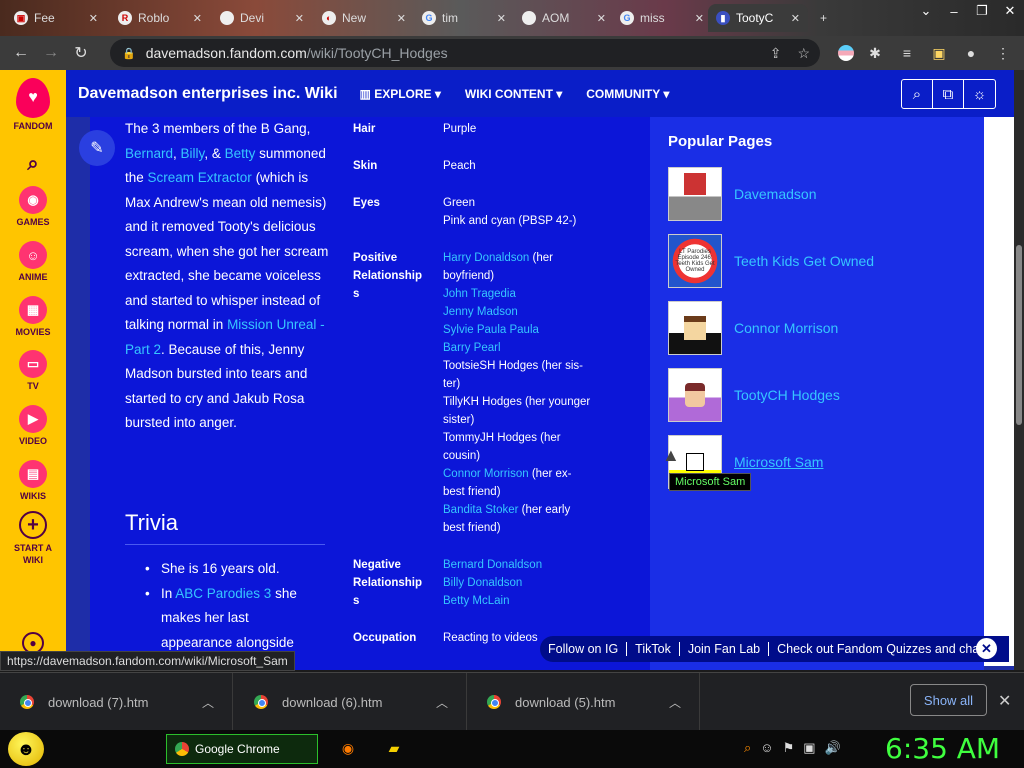  Describe the element at coordinates (513, 94) in the screenshot. I see `nav-wiki-content: WIKI CONTENT ▾` at that location.